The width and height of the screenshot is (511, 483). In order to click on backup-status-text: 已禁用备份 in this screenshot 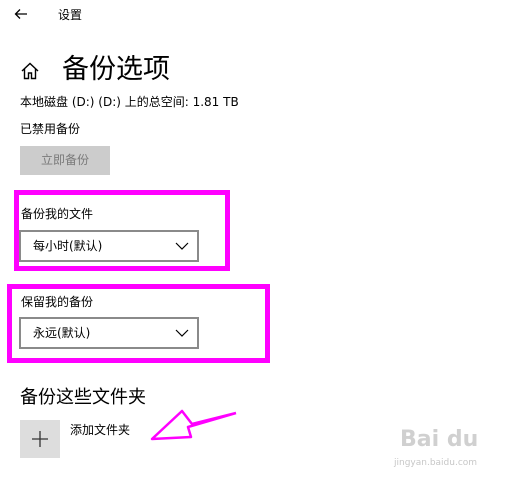, I will do `click(50, 129)`.